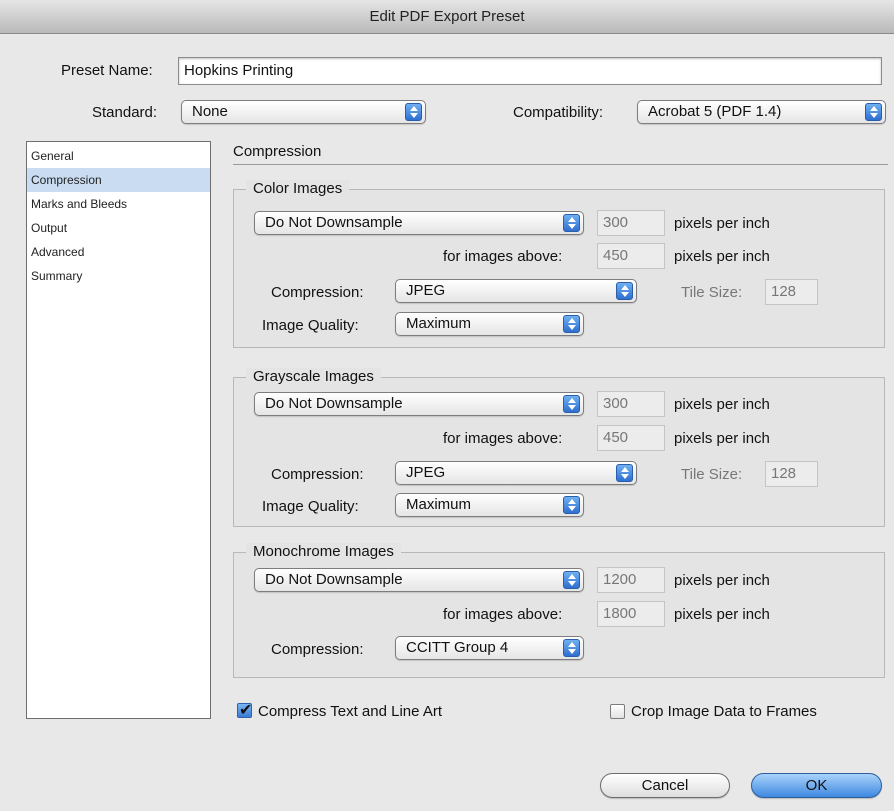 This screenshot has width=894, height=811. I want to click on mono-compression-select: CCITT Group 4, so click(489, 648).